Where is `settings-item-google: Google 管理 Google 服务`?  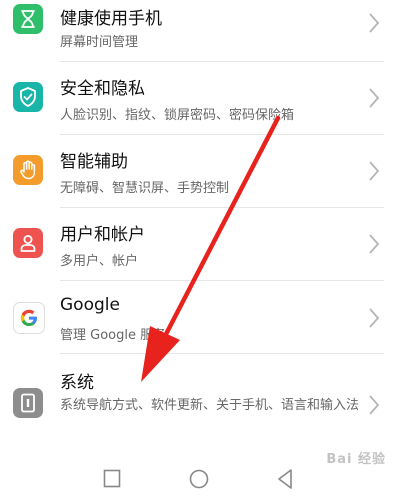
settings-item-google: Google 管理 Google 服务 is located at coordinates (200, 317).